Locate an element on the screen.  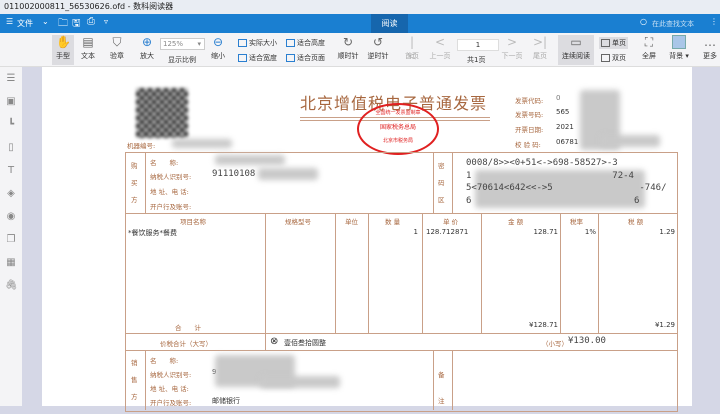
fit-page-button: 适合页面 is located at coordinates (305, 58).